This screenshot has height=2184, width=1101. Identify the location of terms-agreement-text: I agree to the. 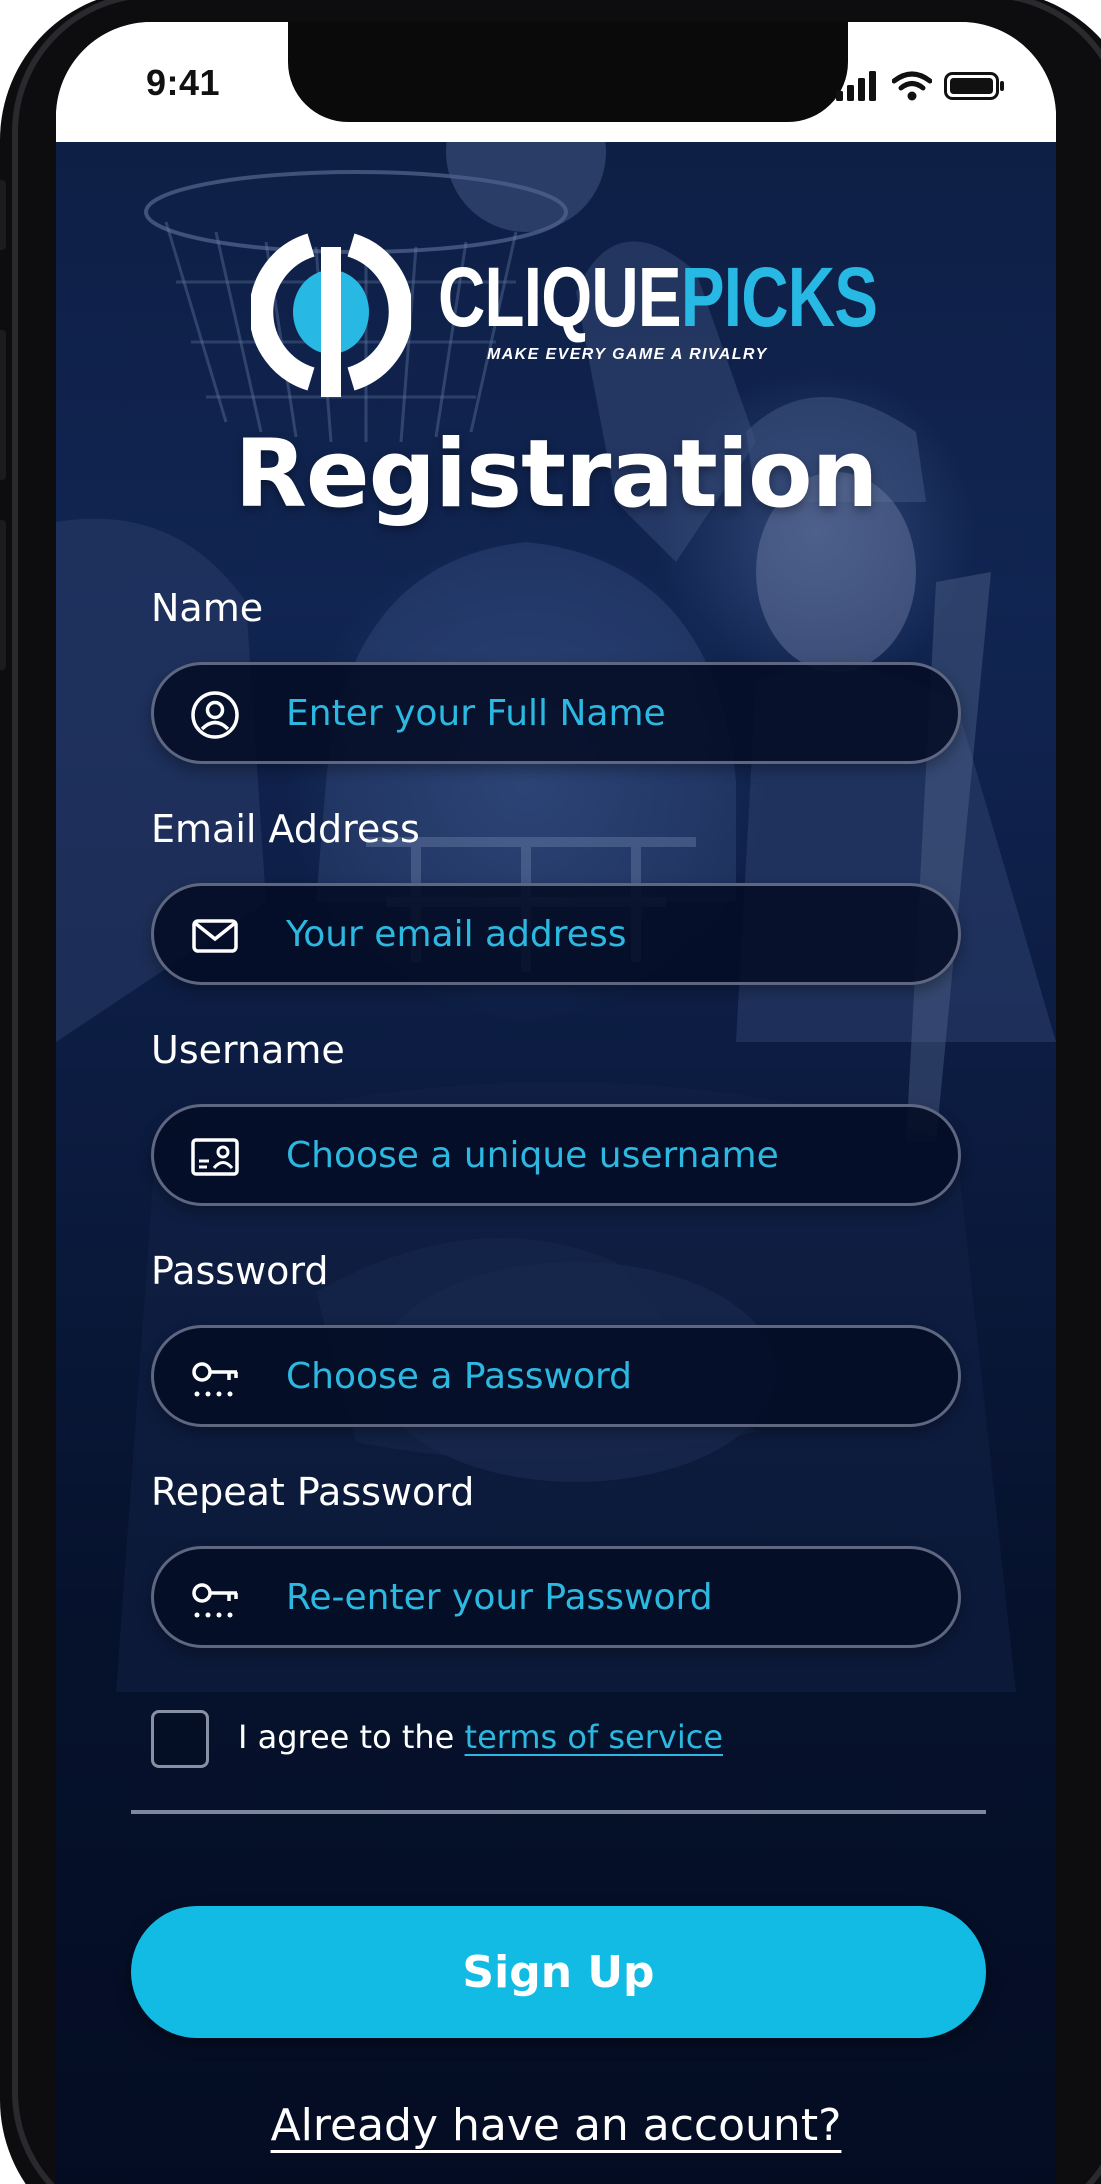
(351, 1737).